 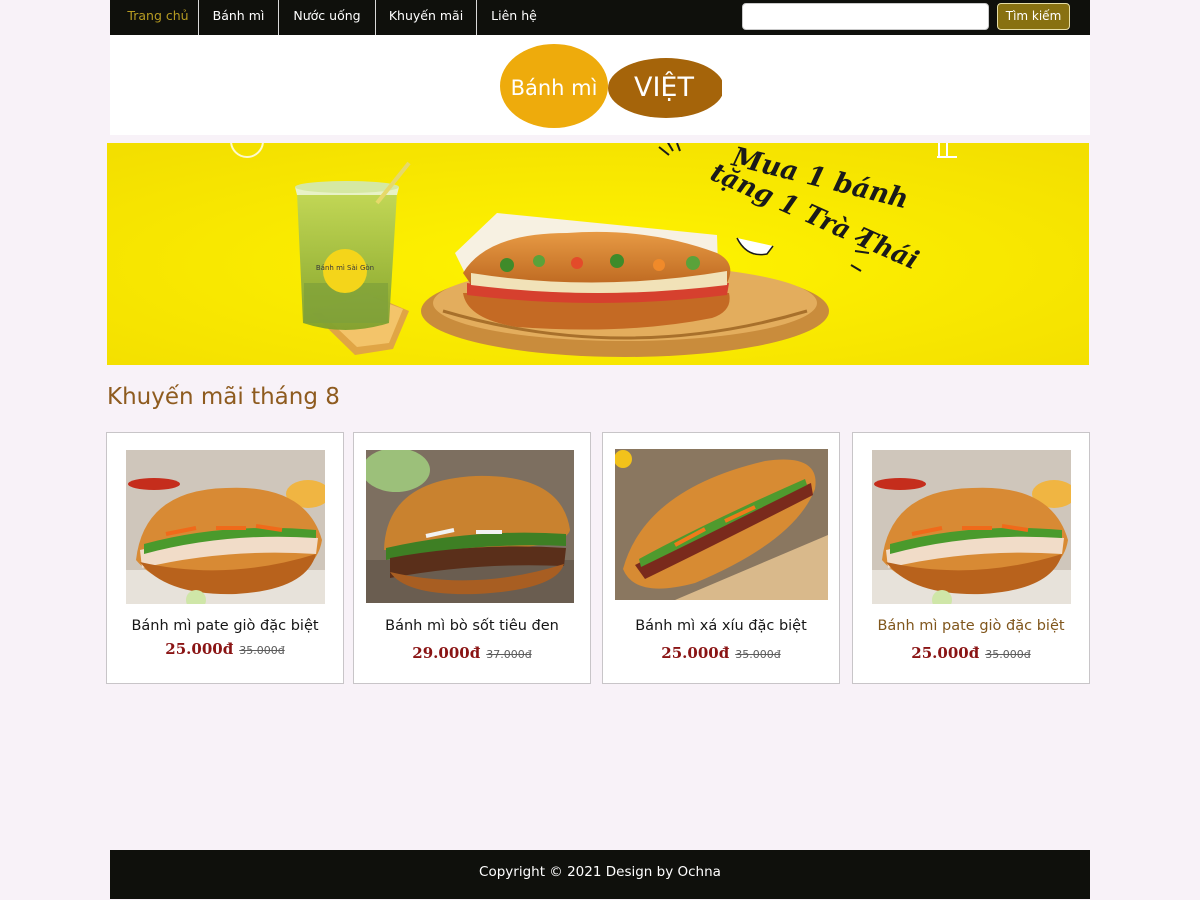 I want to click on copyright-text: Copyright © 2021 Design by Ochna, so click(x=600, y=872).